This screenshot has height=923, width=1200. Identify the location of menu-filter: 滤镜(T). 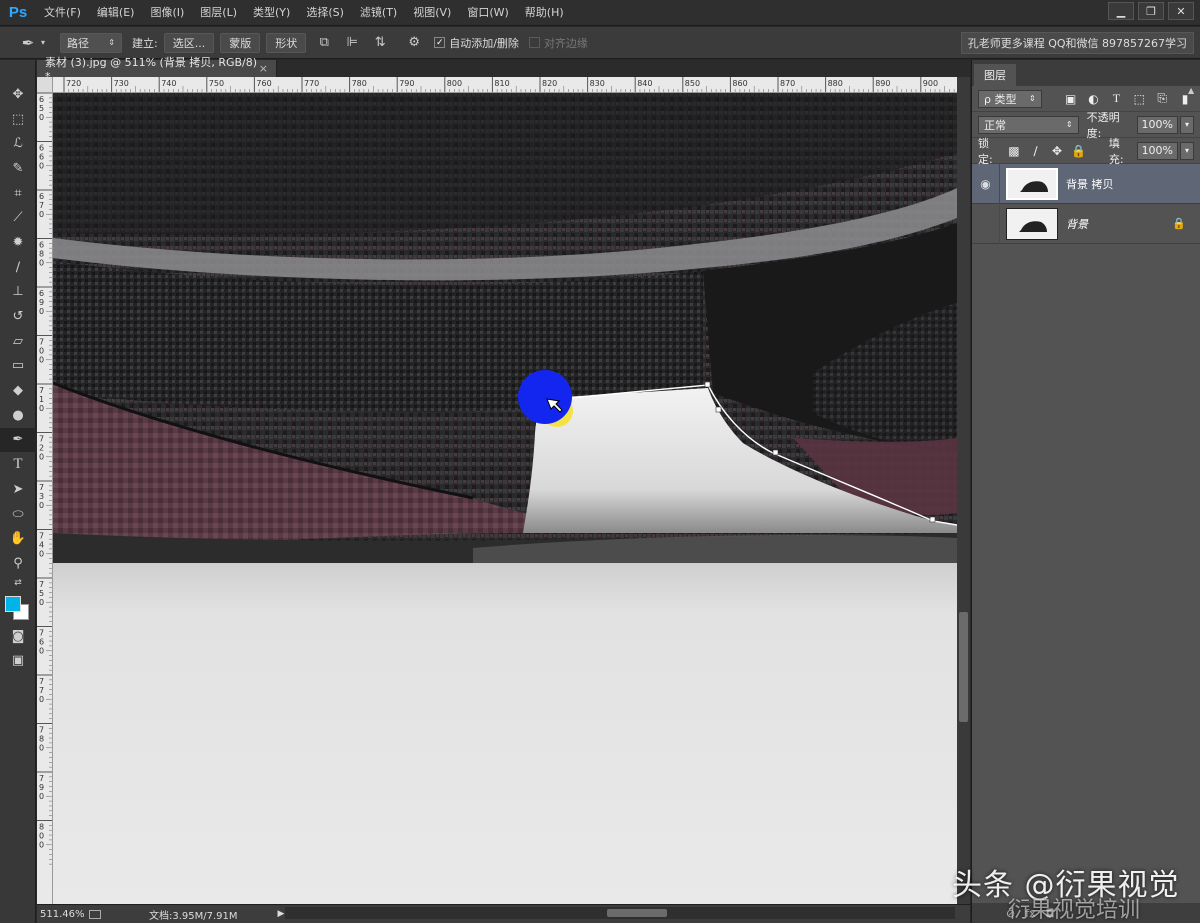
(378, 13).